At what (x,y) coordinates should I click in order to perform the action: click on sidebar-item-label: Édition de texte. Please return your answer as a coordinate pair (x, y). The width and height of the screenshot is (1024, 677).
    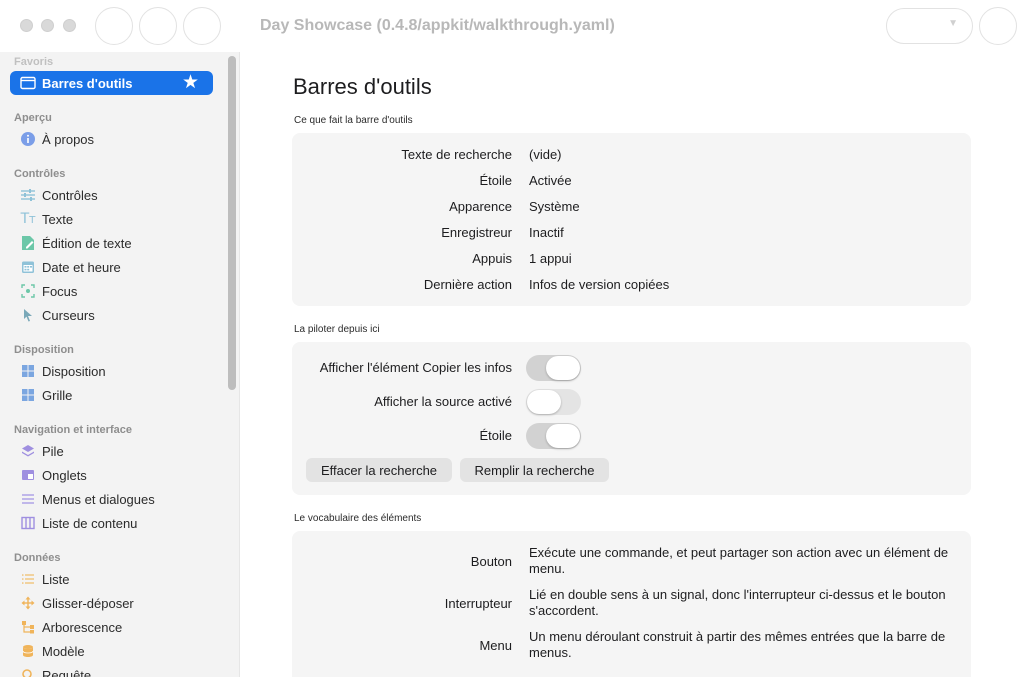
    Looking at the image, I should click on (87, 243).